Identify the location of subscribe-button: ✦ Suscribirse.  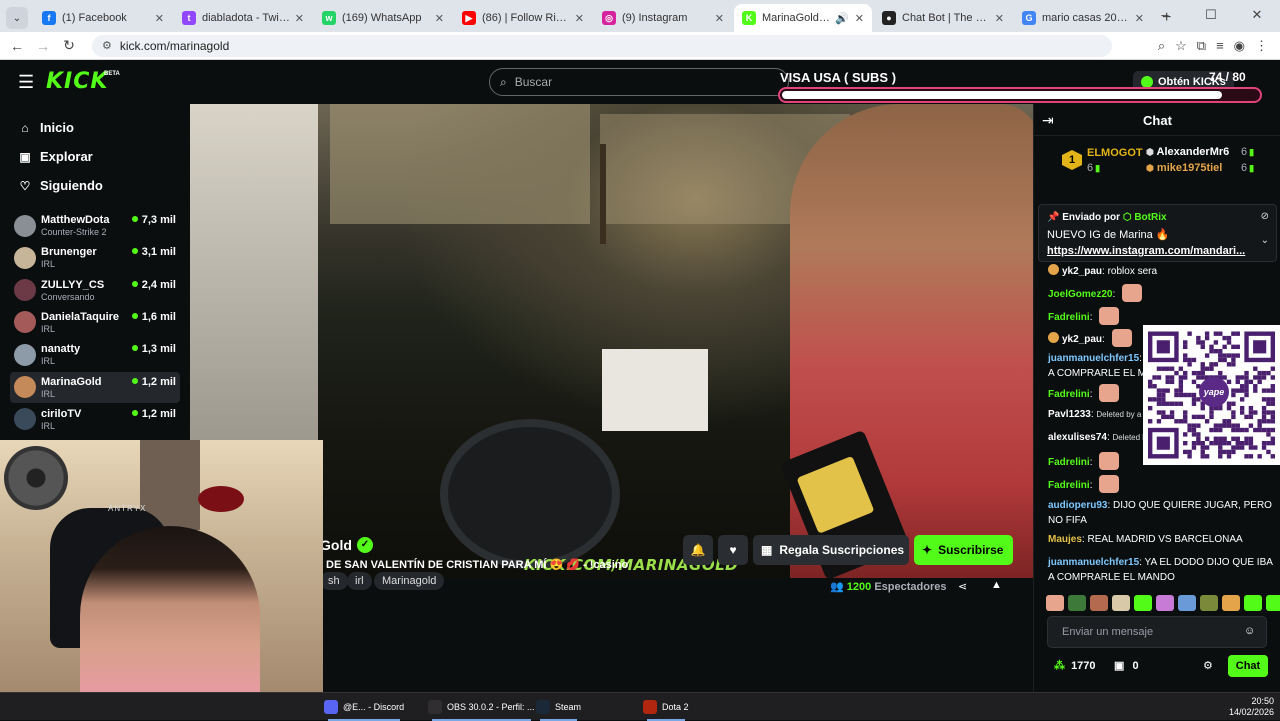
(963, 550).